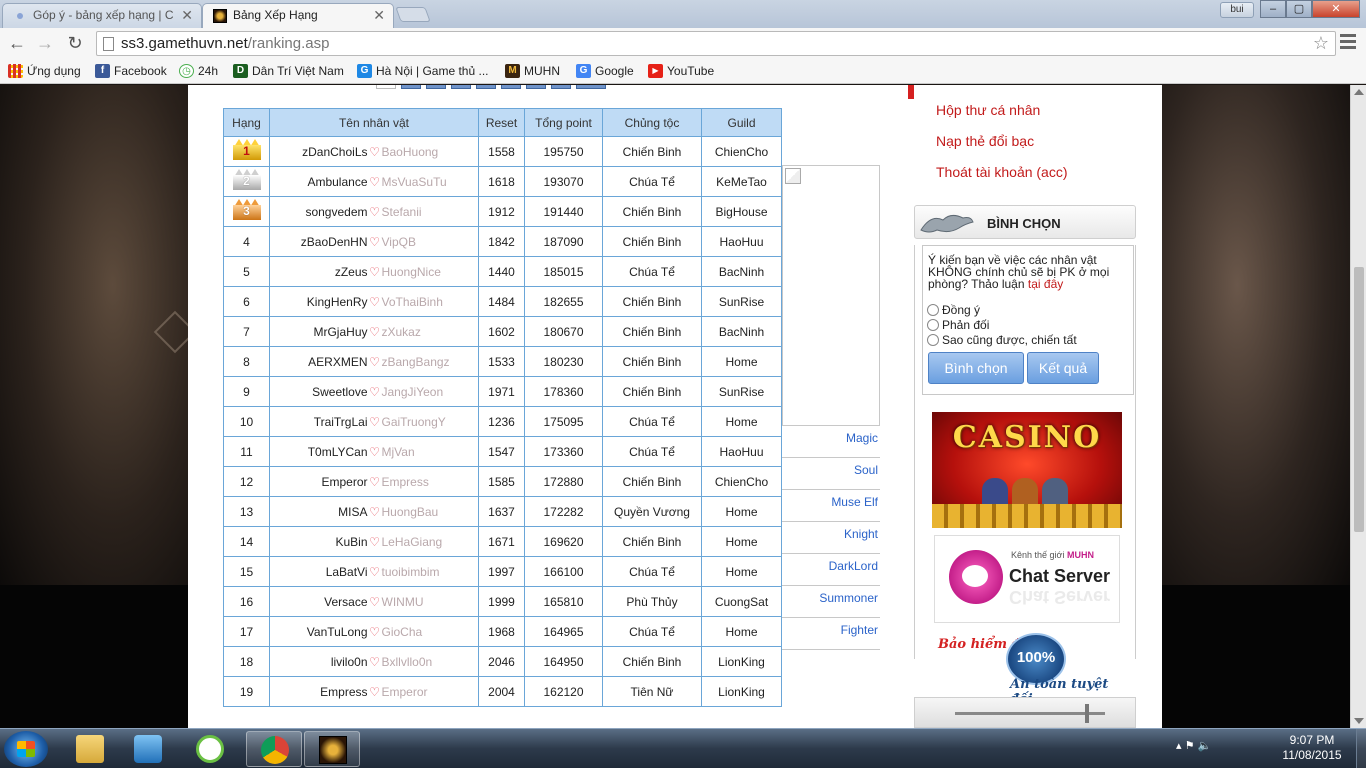 This screenshot has height=768, width=1366. What do you see at coordinates (288, 71) in the screenshot?
I see `bookmark-dantri: D Dân Trí Việt Nam` at bounding box center [288, 71].